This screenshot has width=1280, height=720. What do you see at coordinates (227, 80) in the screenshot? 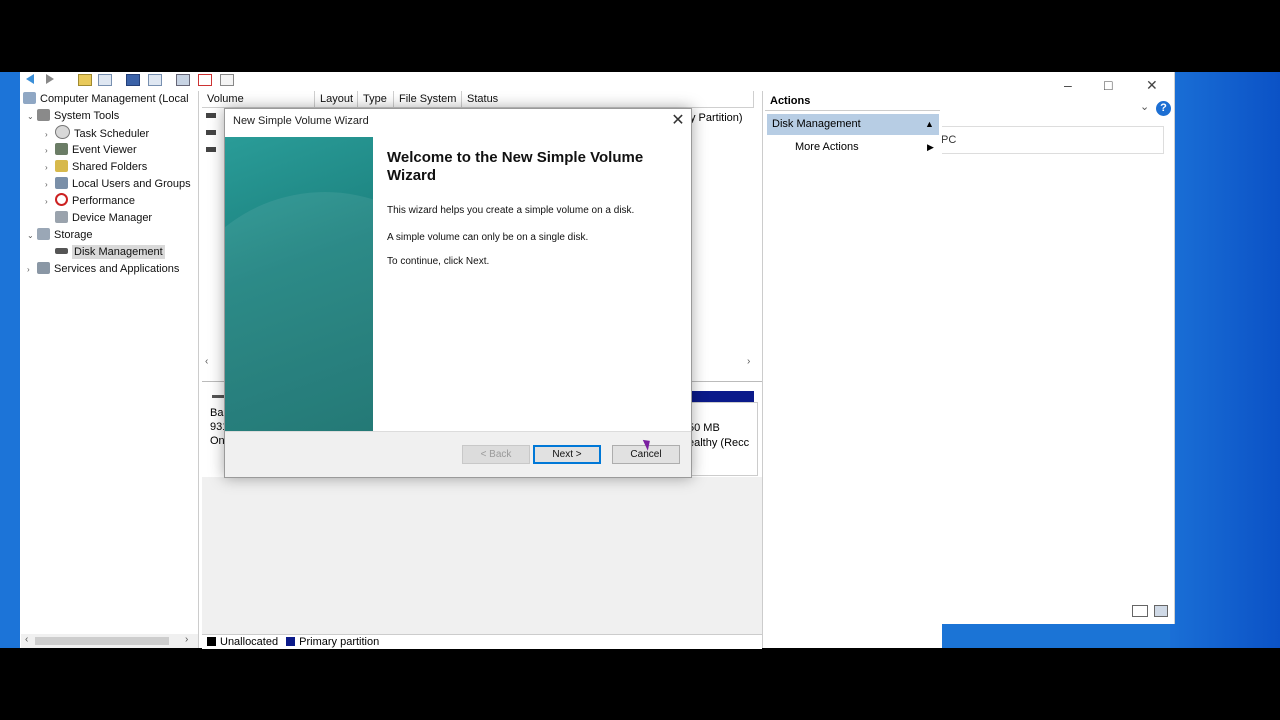
I see `view-icon` at bounding box center [227, 80].